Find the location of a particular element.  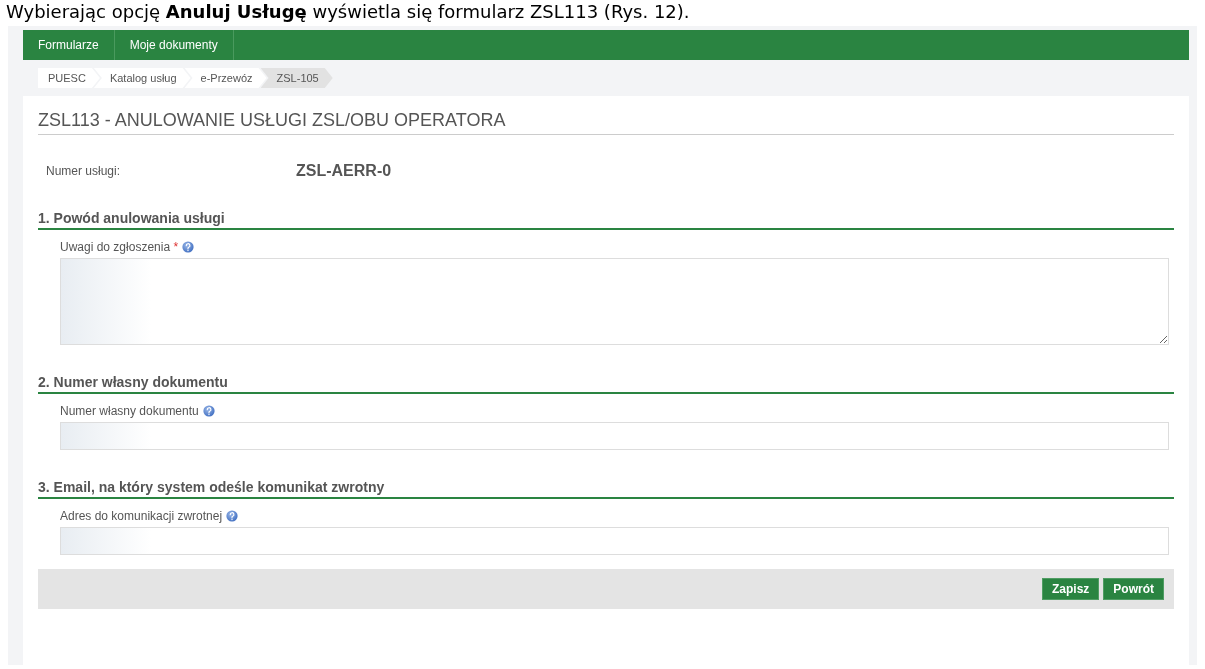

service-number: ZSL-AERR-0 is located at coordinates (344, 171).